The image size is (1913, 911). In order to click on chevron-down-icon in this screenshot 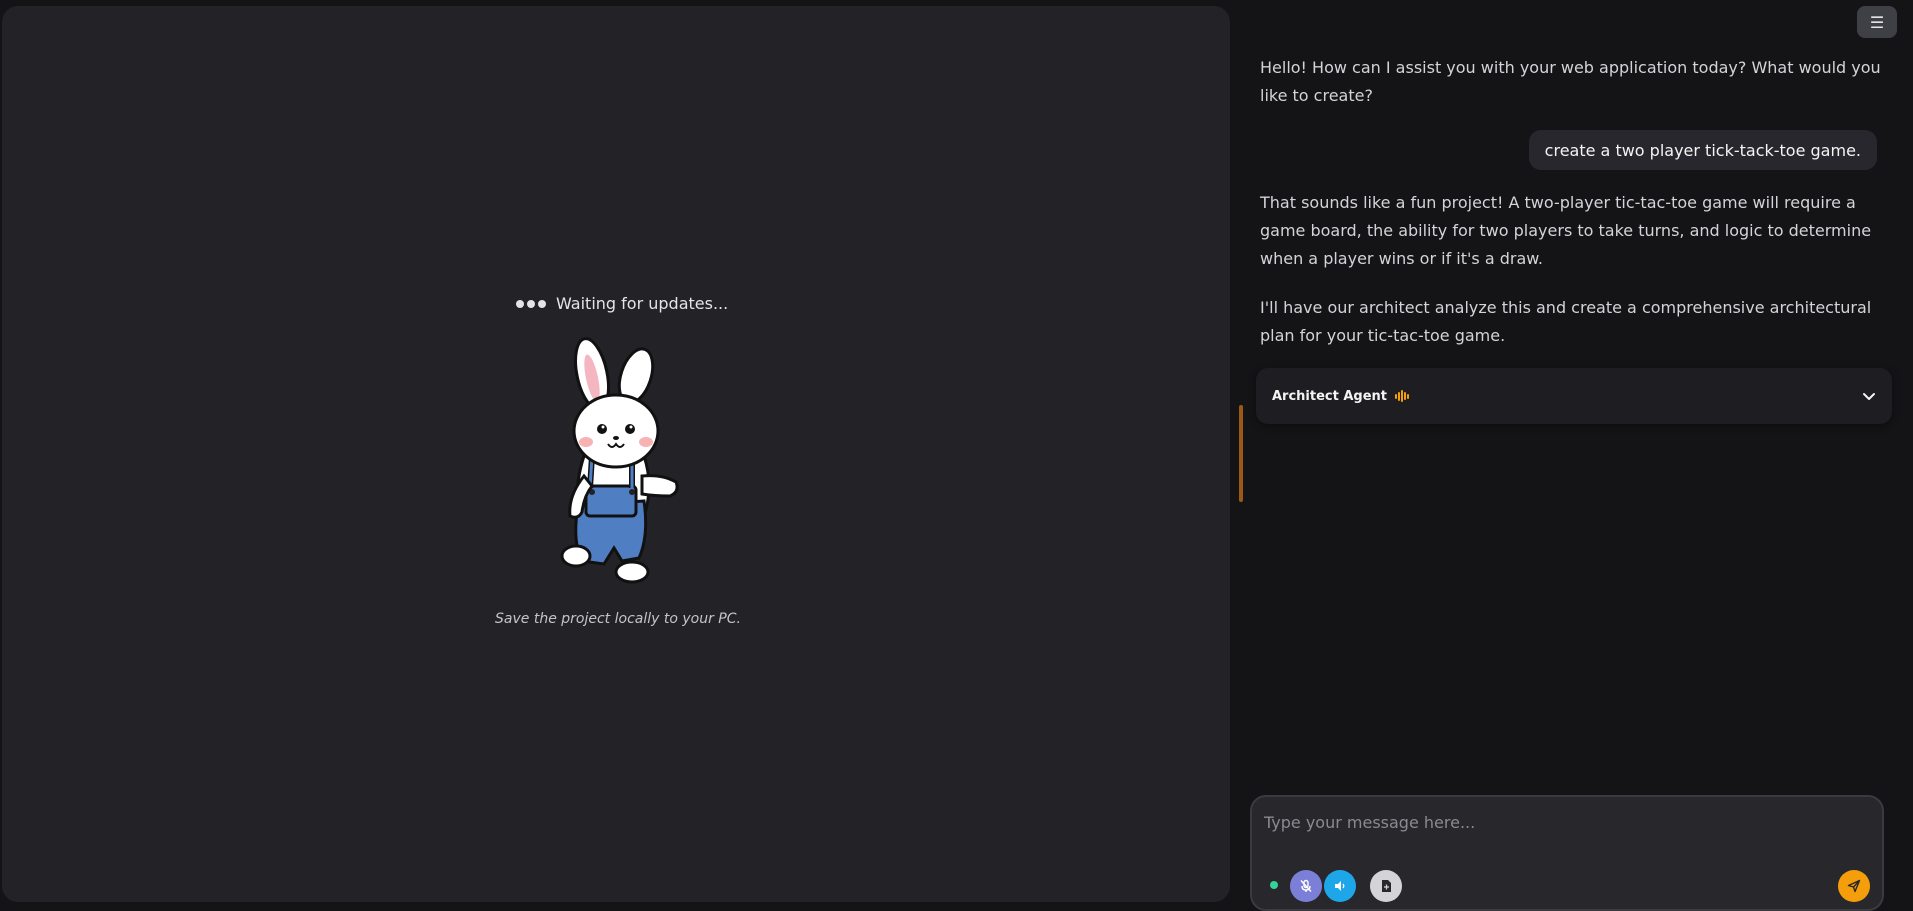, I will do `click(1869, 396)`.